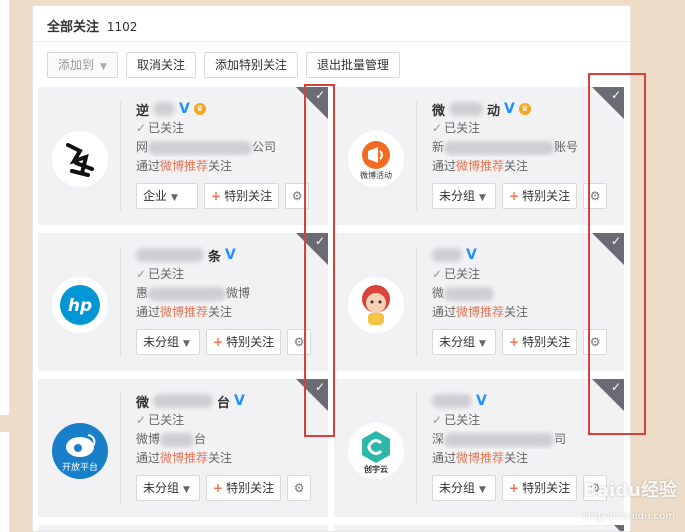  I want to click on desc-suffix: 公司, so click(264, 147).